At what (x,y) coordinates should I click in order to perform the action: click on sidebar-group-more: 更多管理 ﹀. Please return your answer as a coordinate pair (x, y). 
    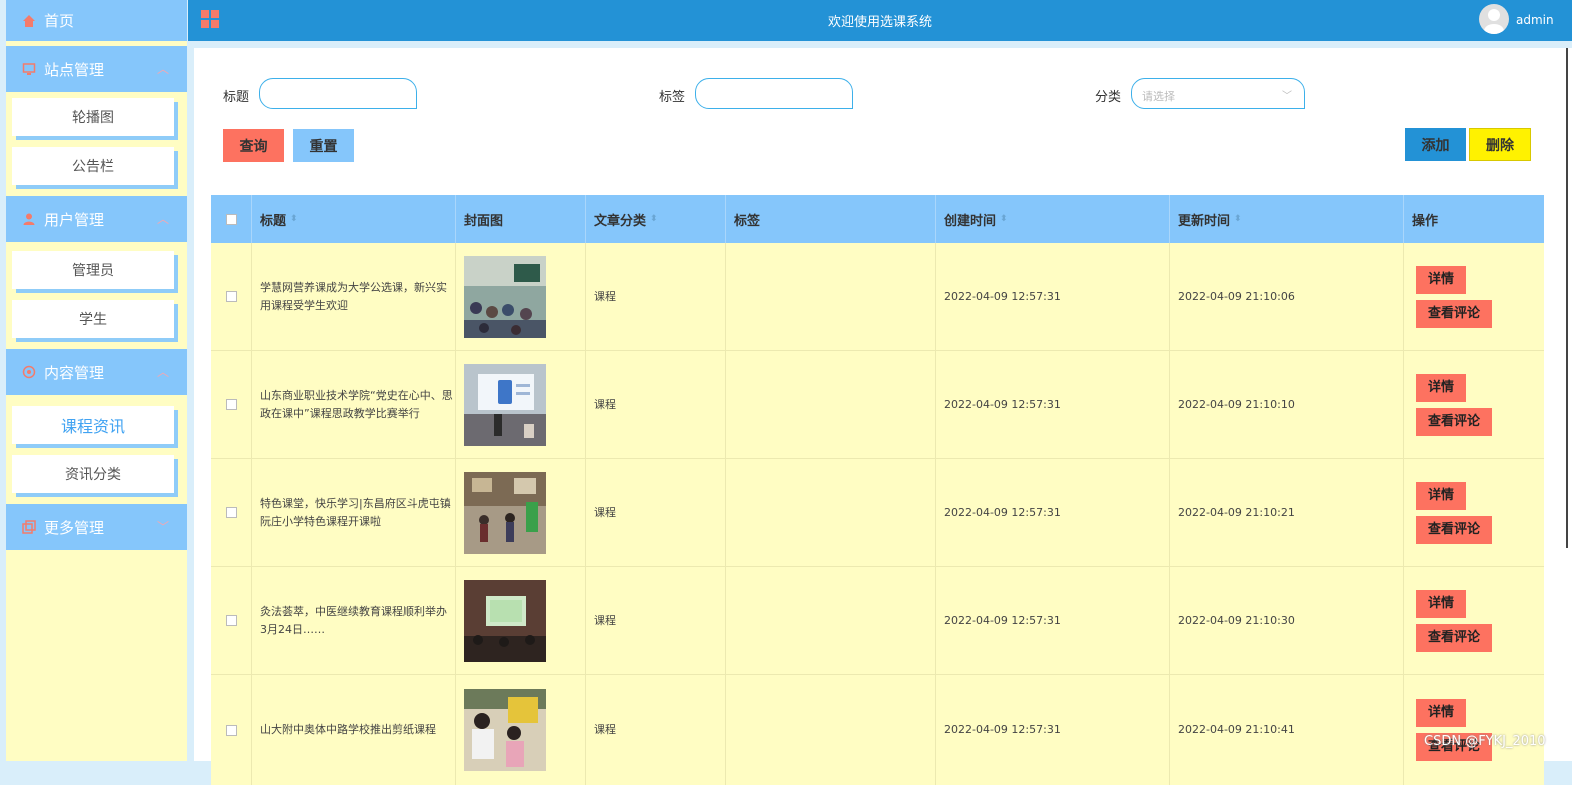
    Looking at the image, I should click on (96, 527).